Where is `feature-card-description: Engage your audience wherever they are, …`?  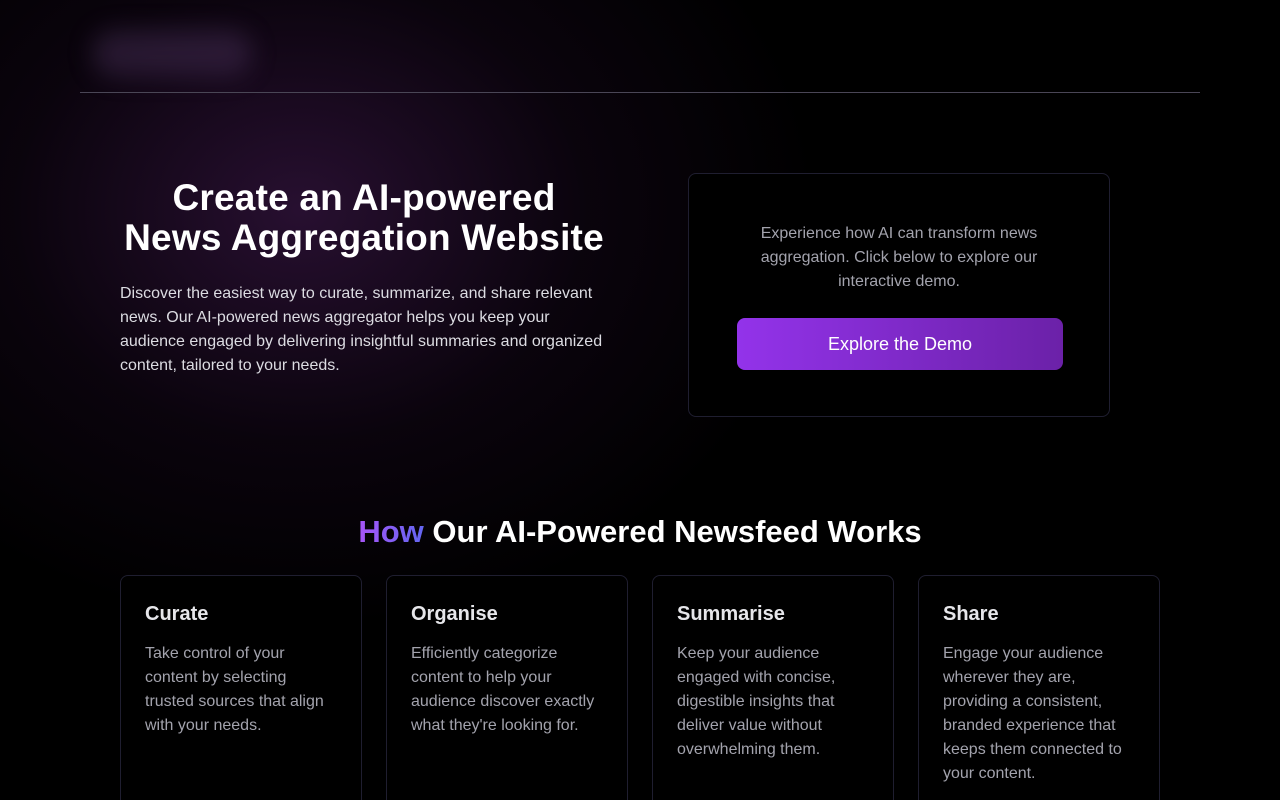
feature-card-description: Engage your audience wherever they are, … is located at coordinates (1032, 713).